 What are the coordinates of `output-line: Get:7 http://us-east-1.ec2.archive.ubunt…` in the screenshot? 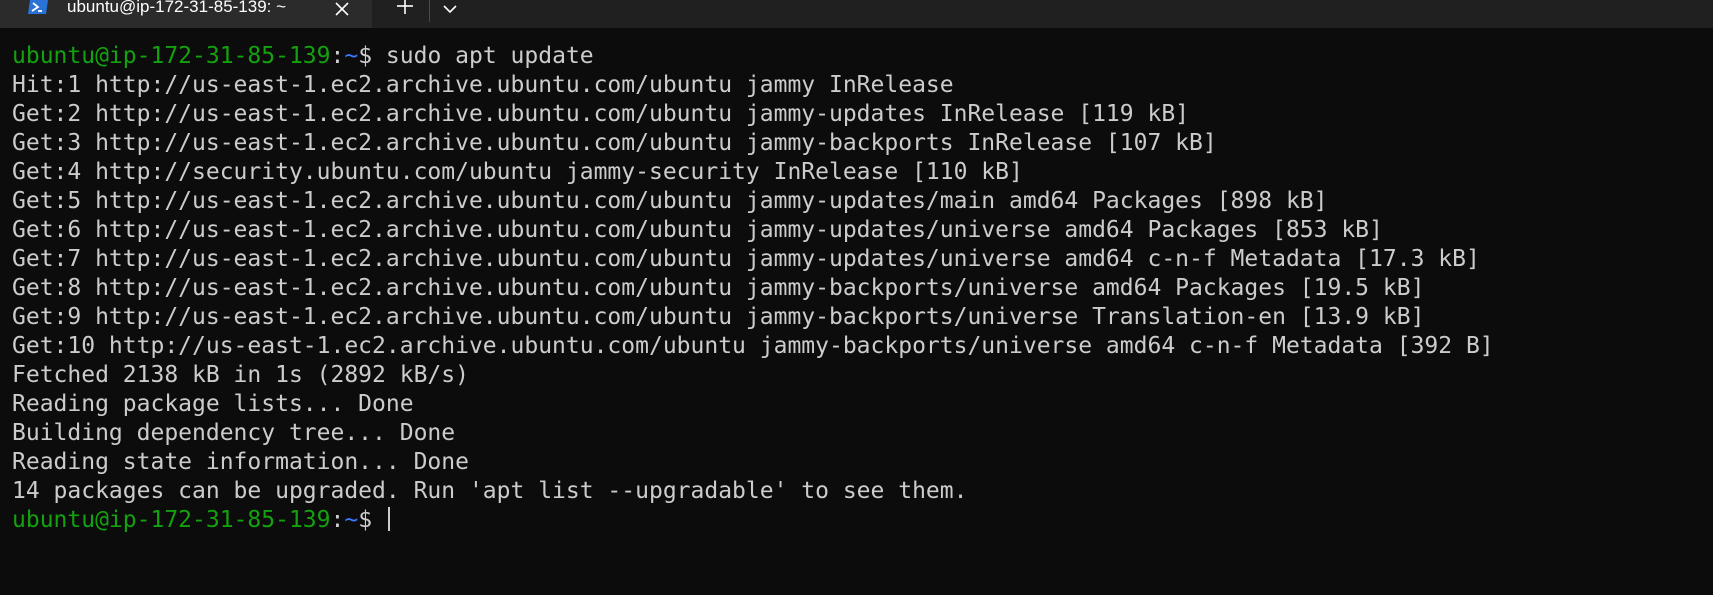 It's located at (746, 259).